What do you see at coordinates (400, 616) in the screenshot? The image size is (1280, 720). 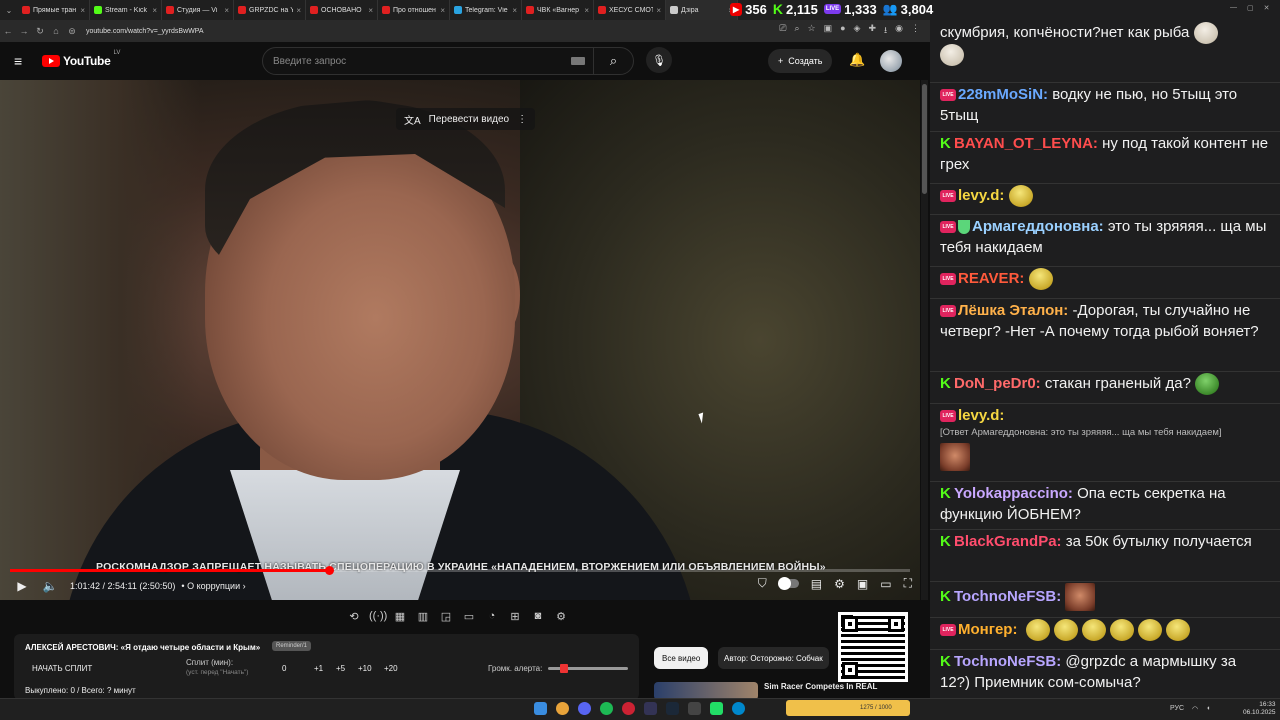 I see `screen-icon: ▦` at bounding box center [400, 616].